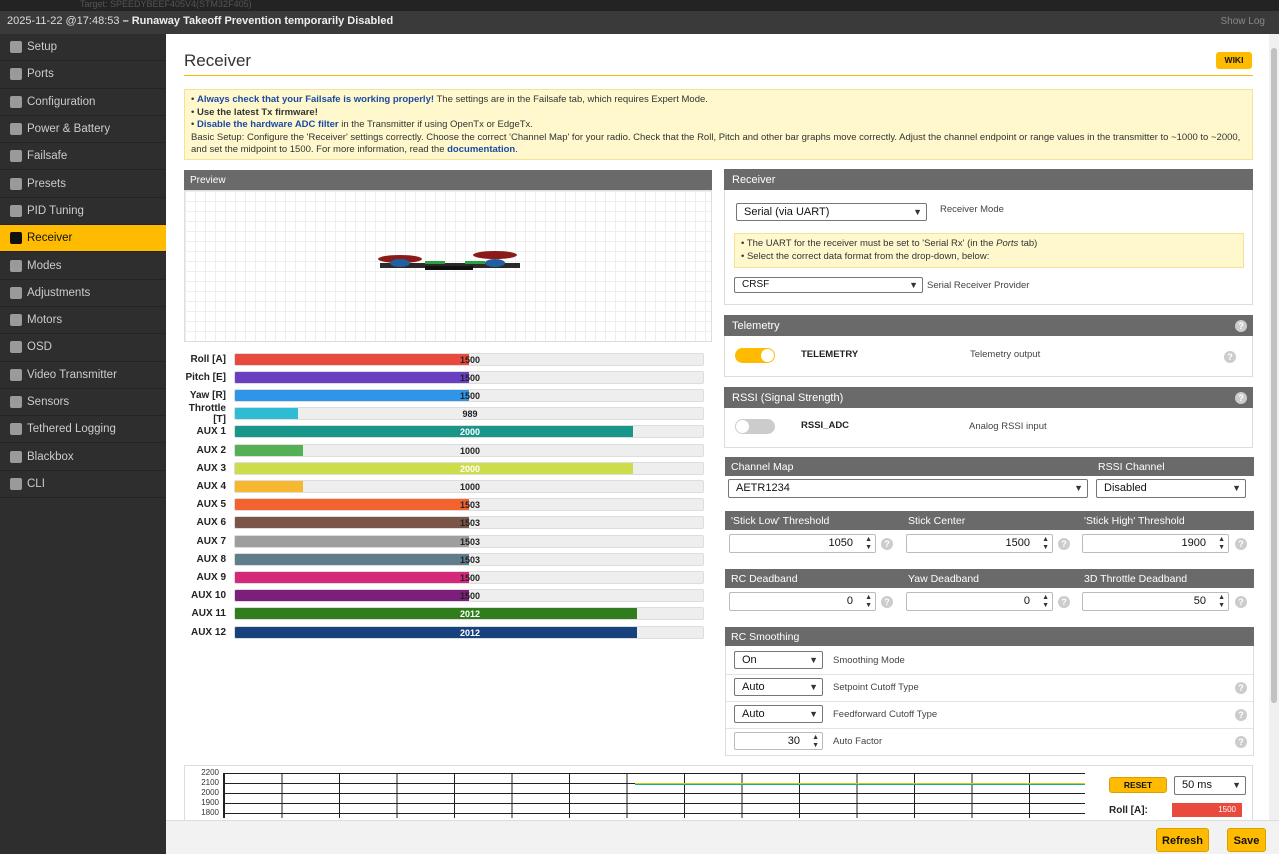  I want to click on show-log-link: Show Log, so click(1243, 21).